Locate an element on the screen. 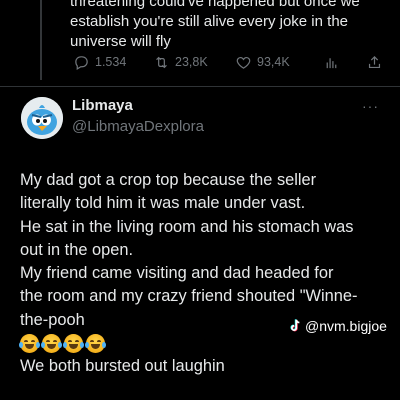 The width and height of the screenshot is (400, 400). tiktok-watermark: @nvm.bigjoe is located at coordinates (338, 326).